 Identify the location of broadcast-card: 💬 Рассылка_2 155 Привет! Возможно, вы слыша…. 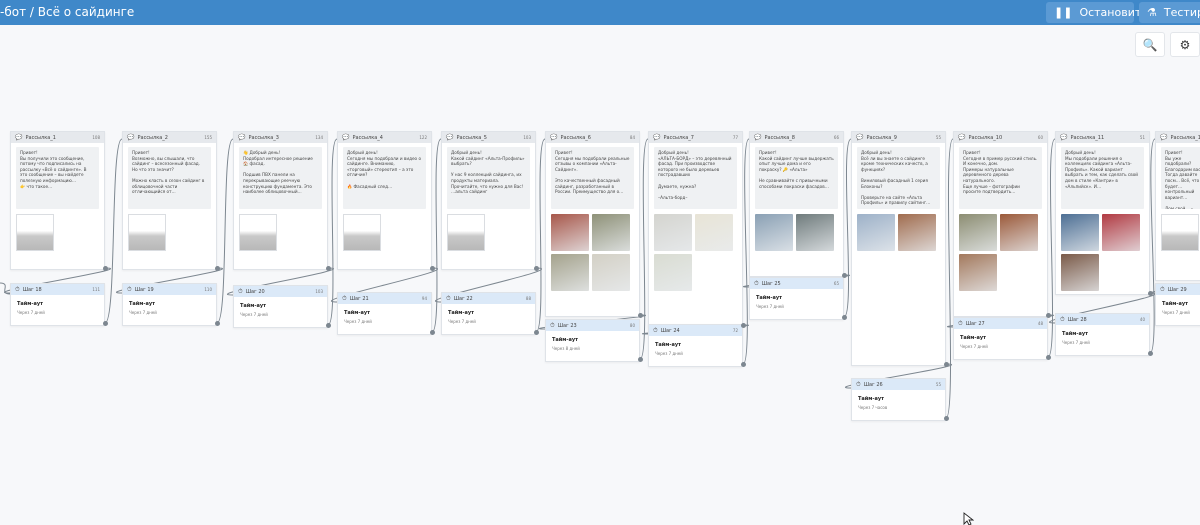
(169, 200).